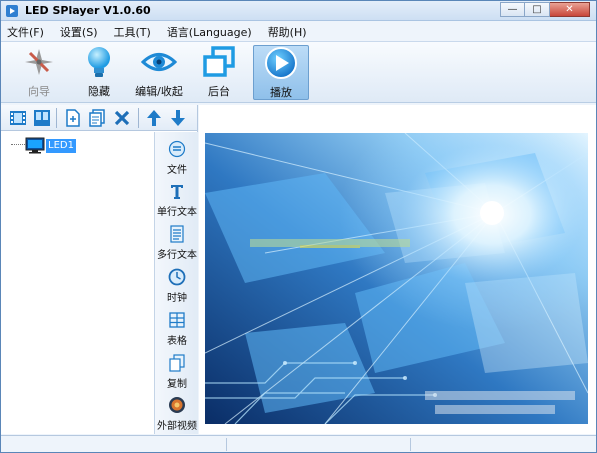 Image resolution: width=597 pixels, height=453 pixels. I want to click on maximize-icon: □, so click(537, 9).